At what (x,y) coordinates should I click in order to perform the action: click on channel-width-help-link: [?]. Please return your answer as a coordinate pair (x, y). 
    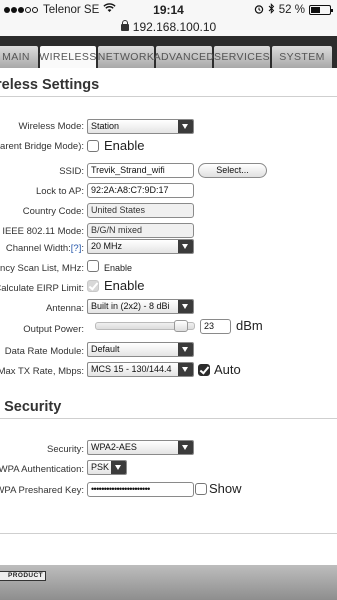
    Looking at the image, I should click on (76, 248).